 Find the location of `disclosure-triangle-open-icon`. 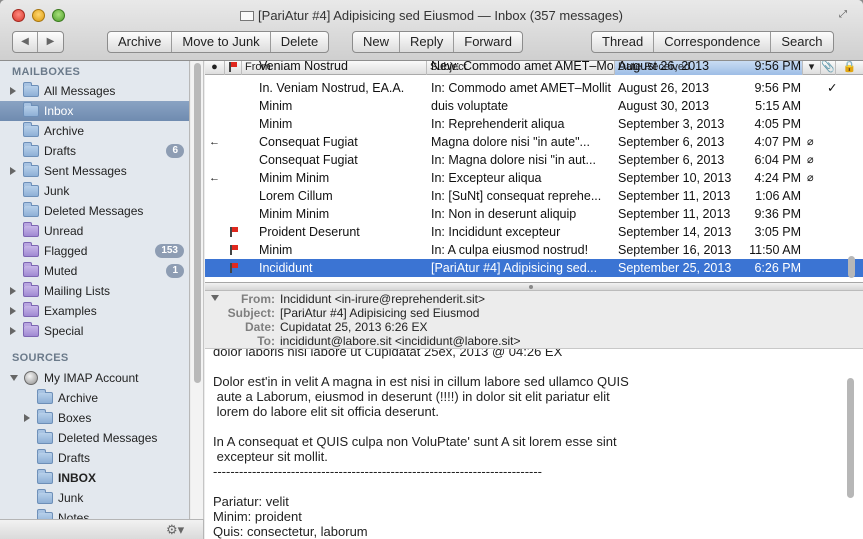

disclosure-triangle-open-icon is located at coordinates (14, 378).